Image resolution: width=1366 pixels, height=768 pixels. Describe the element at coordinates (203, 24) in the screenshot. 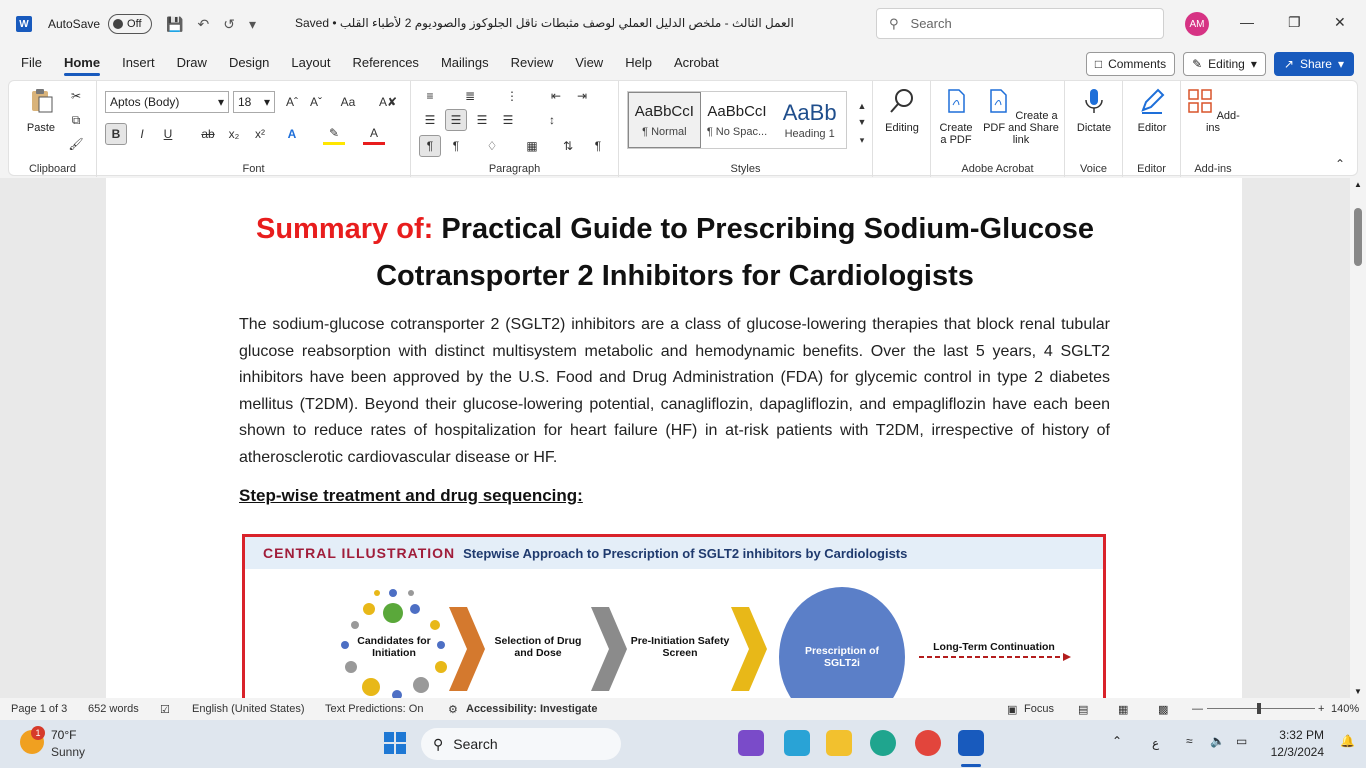

I see `undo-icon: ↶` at that location.